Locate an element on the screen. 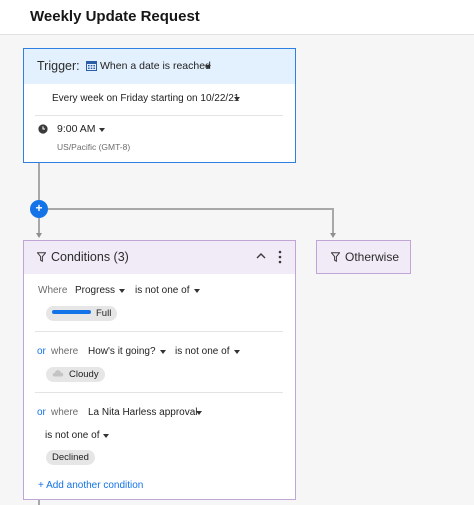  chip-label: Declined is located at coordinates (70, 457).